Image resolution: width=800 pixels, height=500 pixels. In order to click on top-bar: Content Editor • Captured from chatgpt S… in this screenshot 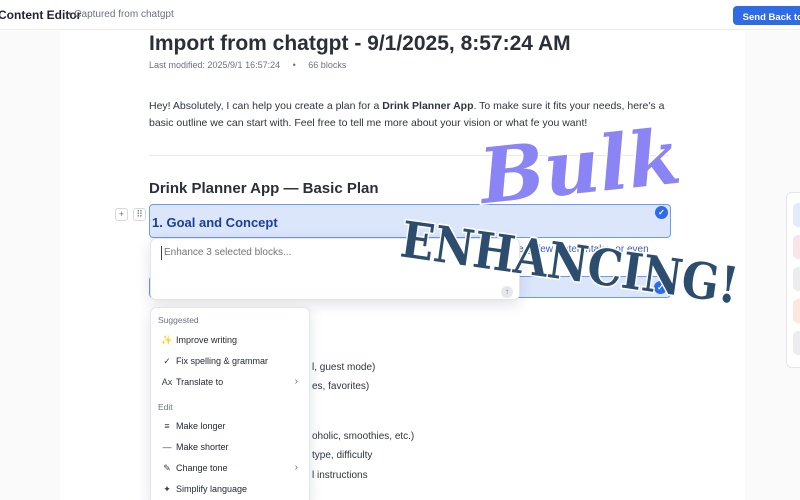, I will do `click(400, 15)`.